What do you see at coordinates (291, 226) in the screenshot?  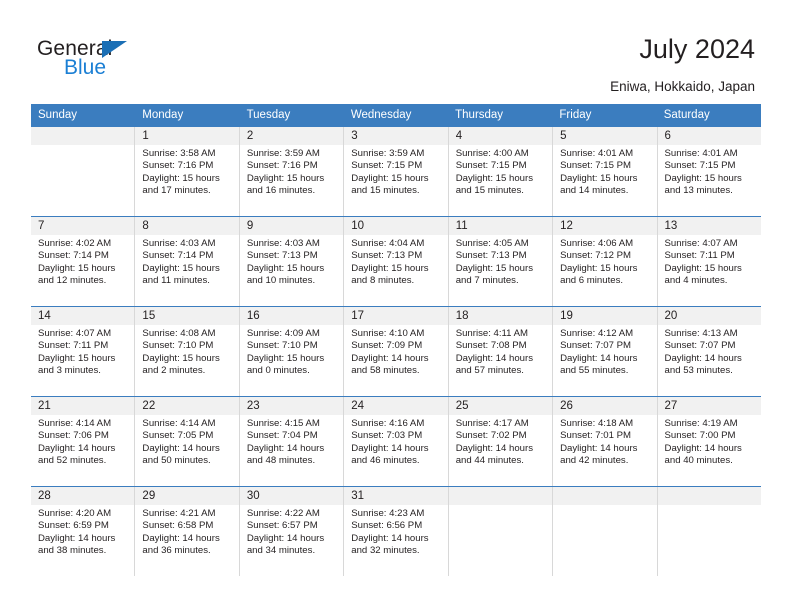 I see `day-number: 9` at bounding box center [291, 226].